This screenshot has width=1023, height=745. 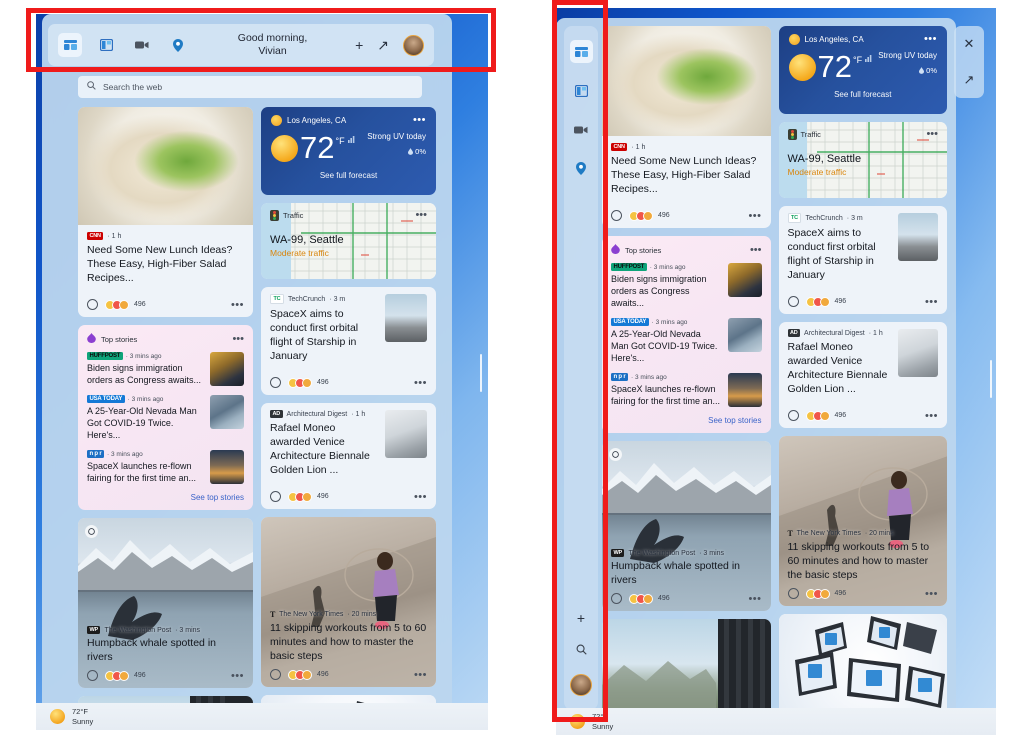 I want to click on search-input: Search the web, so click(x=132, y=87).